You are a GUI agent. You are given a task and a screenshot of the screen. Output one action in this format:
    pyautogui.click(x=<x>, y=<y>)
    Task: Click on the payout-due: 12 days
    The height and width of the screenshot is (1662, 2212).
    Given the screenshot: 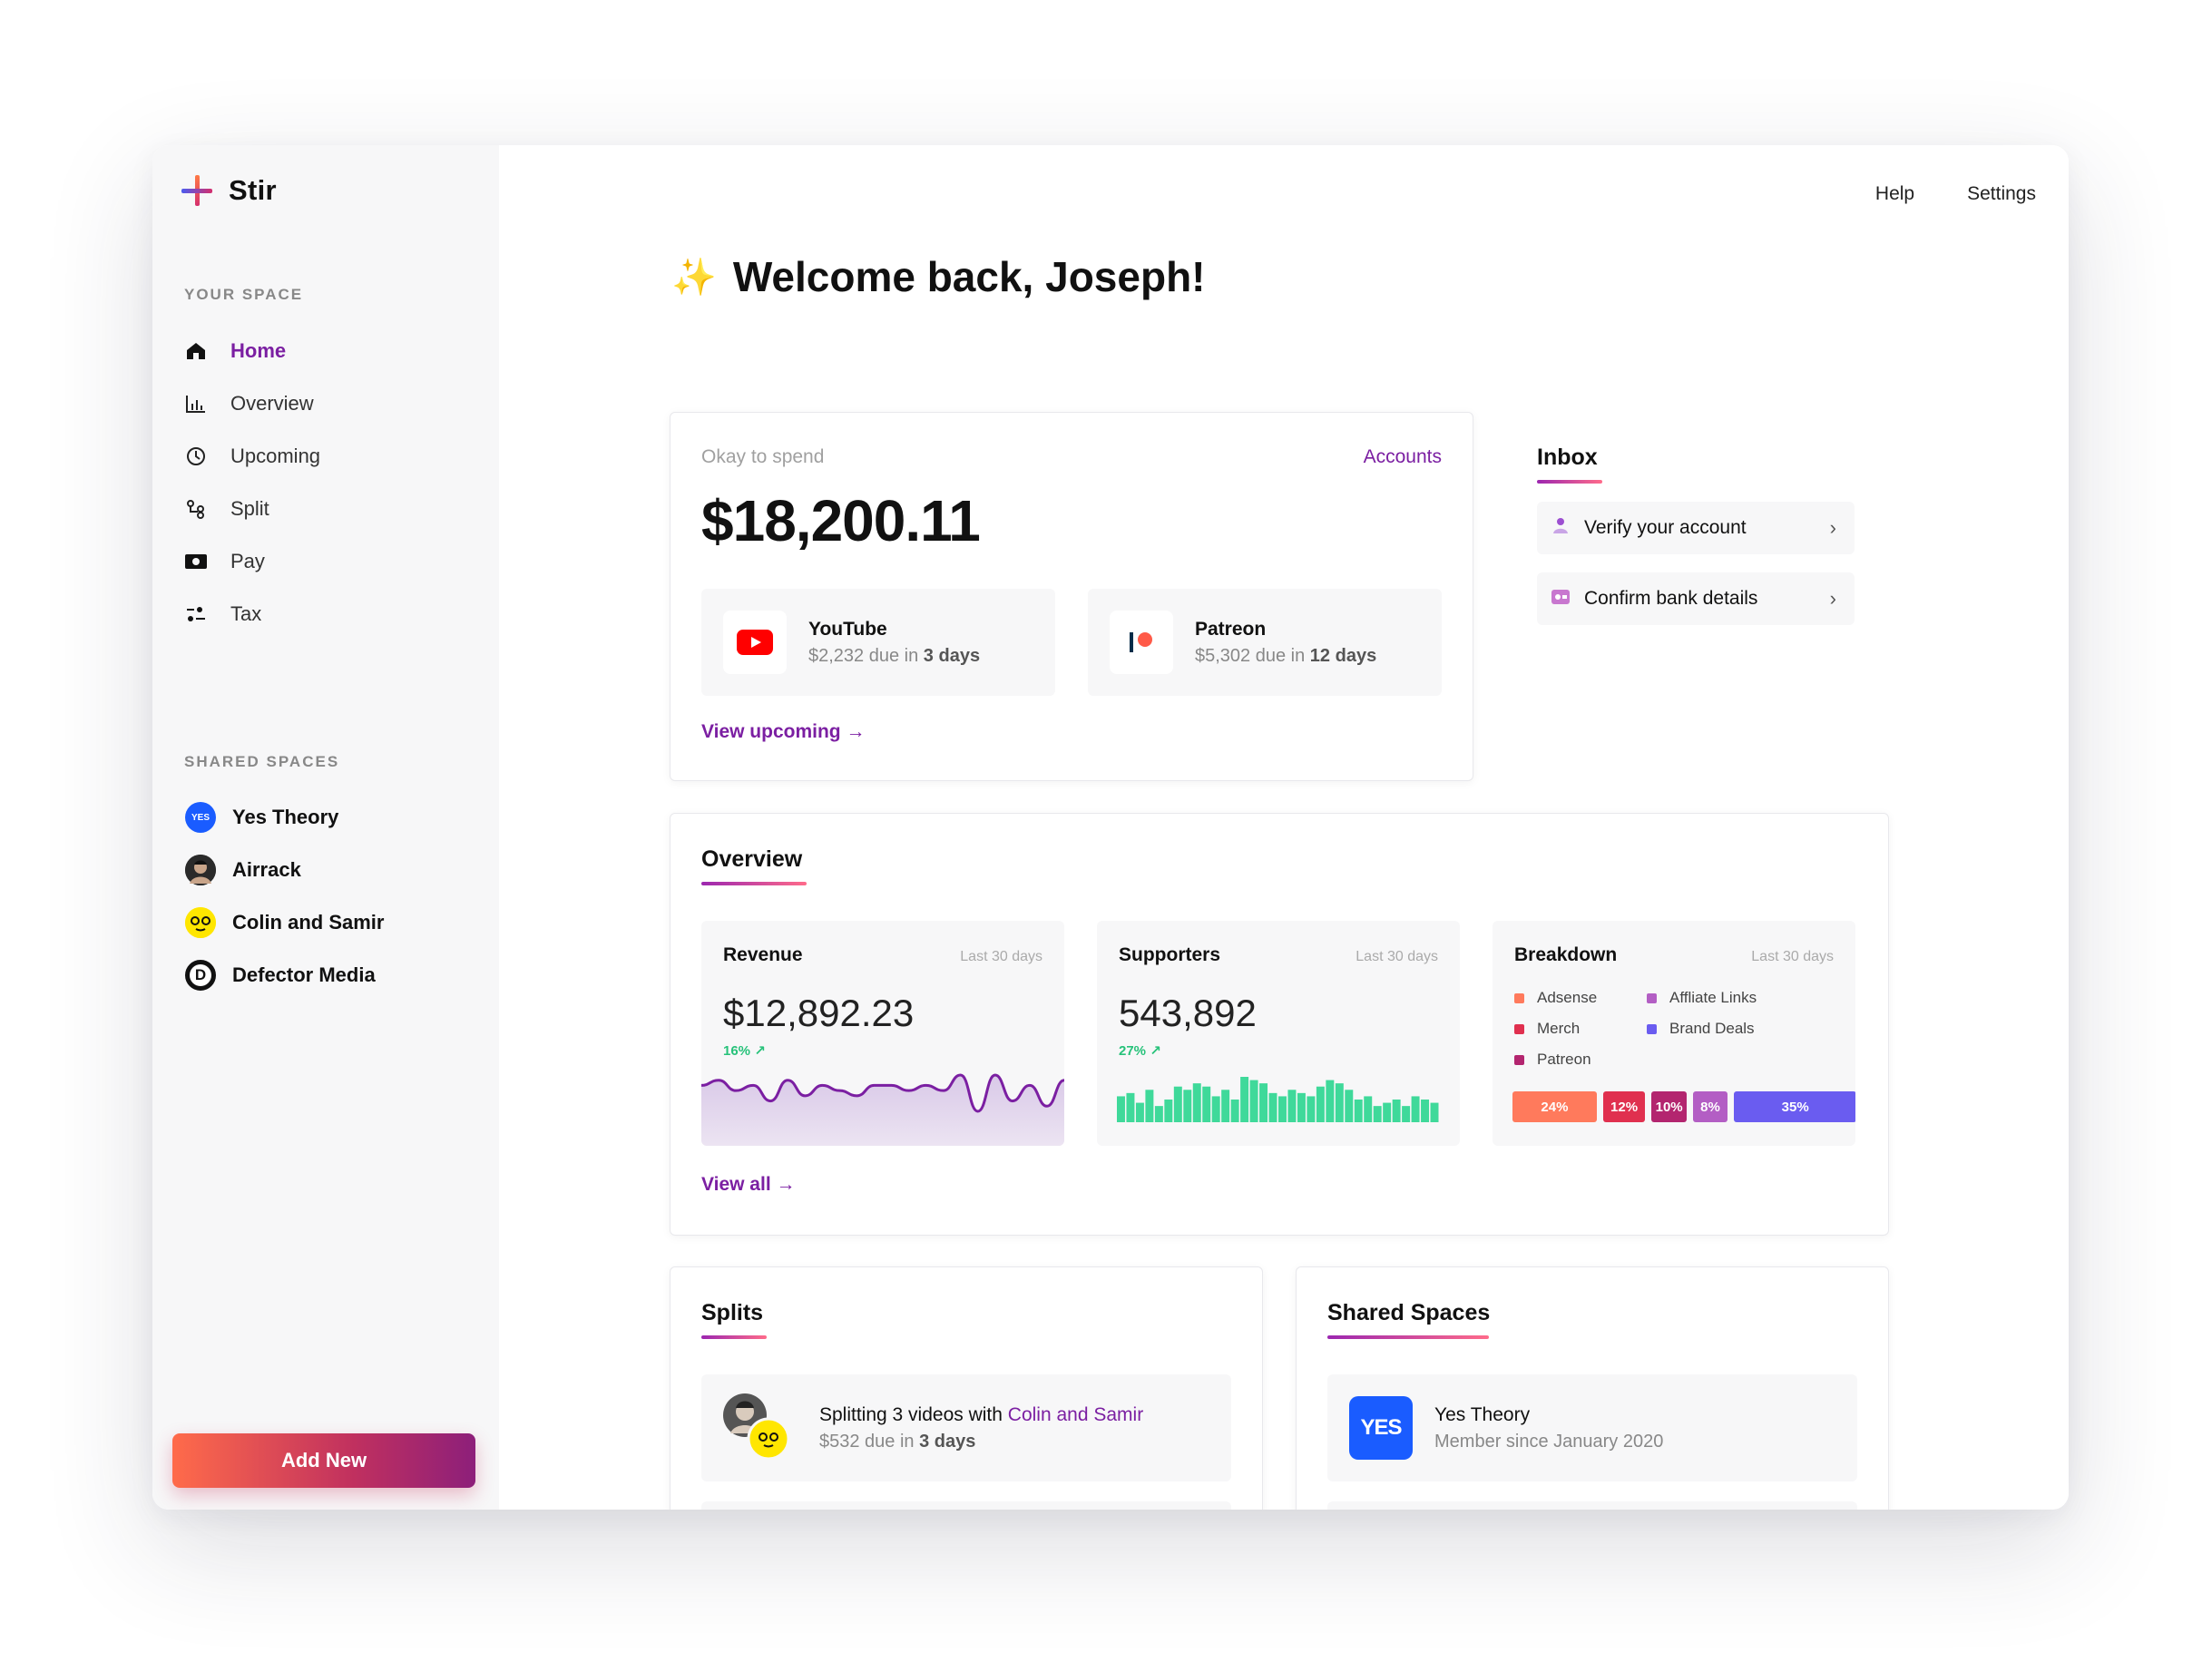 What is the action you would take?
    pyautogui.click(x=1343, y=655)
    